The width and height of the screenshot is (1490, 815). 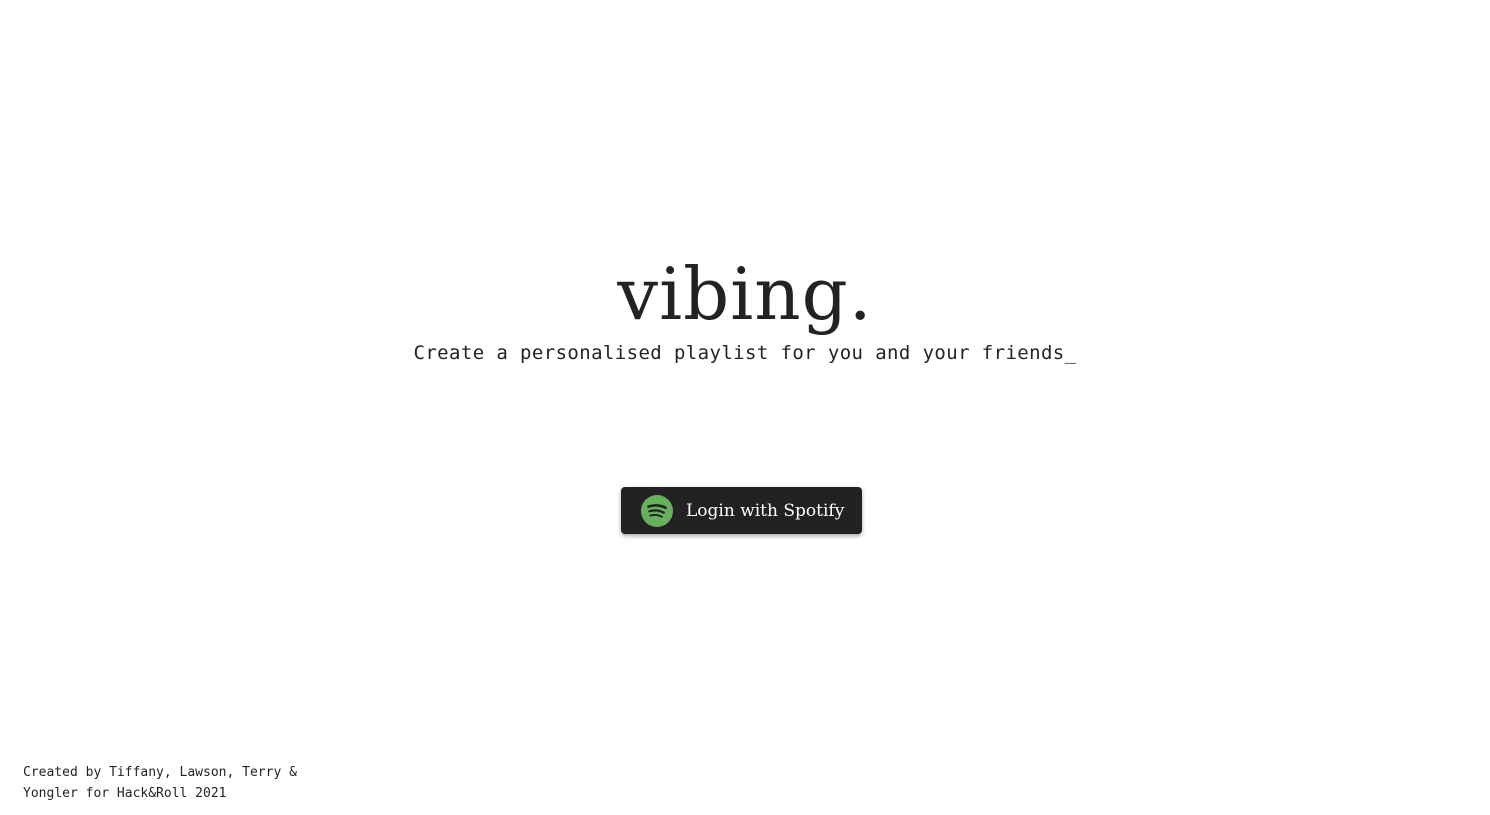 I want to click on login-with-spotify-button: Login with Spotify, so click(x=741, y=510).